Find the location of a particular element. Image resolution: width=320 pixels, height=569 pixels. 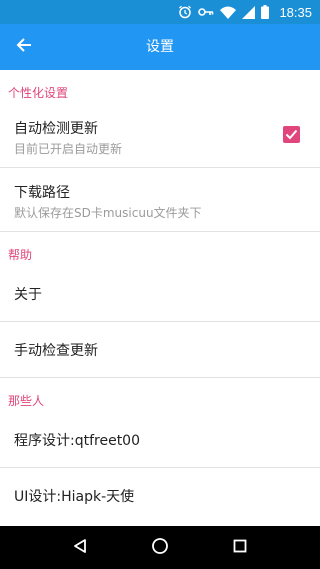

back-button is located at coordinates (24, 47).